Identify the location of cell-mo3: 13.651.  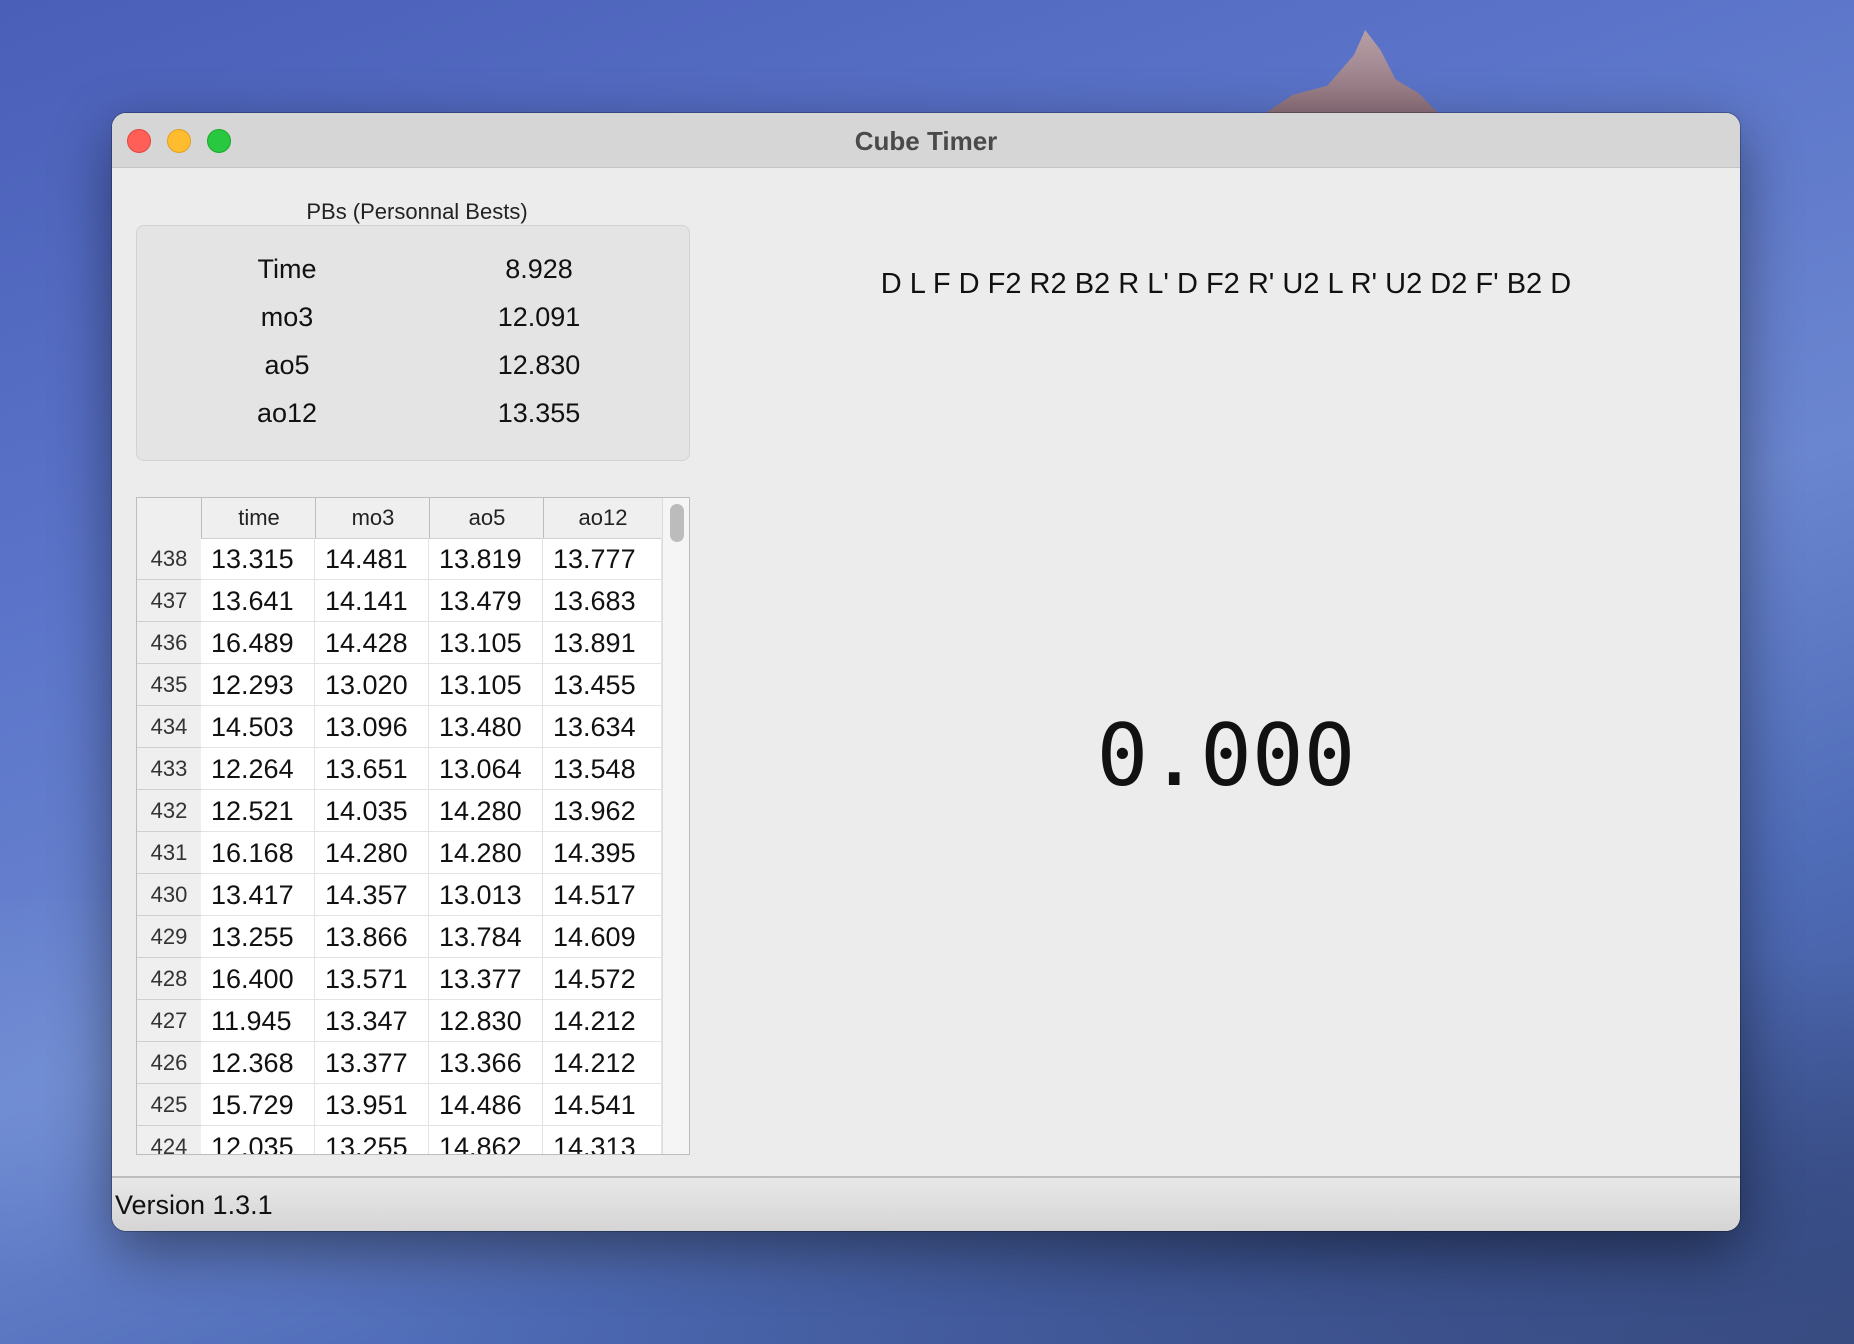
(372, 769).